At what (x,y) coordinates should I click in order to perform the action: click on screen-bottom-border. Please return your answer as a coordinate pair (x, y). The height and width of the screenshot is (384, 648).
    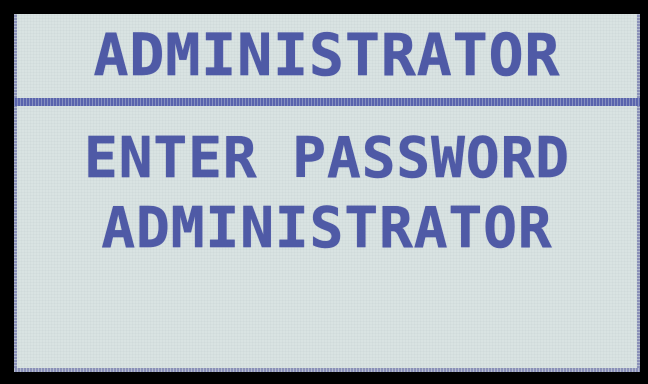
    Looking at the image, I should click on (327, 370).